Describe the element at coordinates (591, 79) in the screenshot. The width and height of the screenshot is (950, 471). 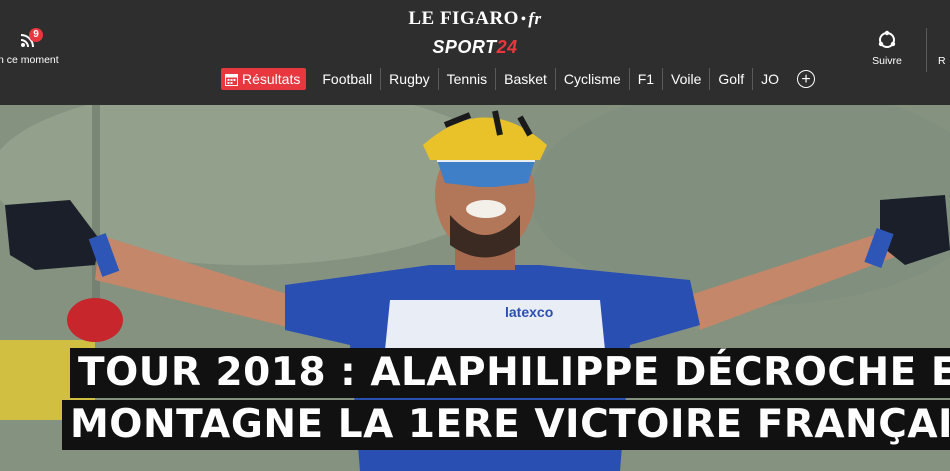
I see `nav-item-cyclisme: Cyclisme` at that location.